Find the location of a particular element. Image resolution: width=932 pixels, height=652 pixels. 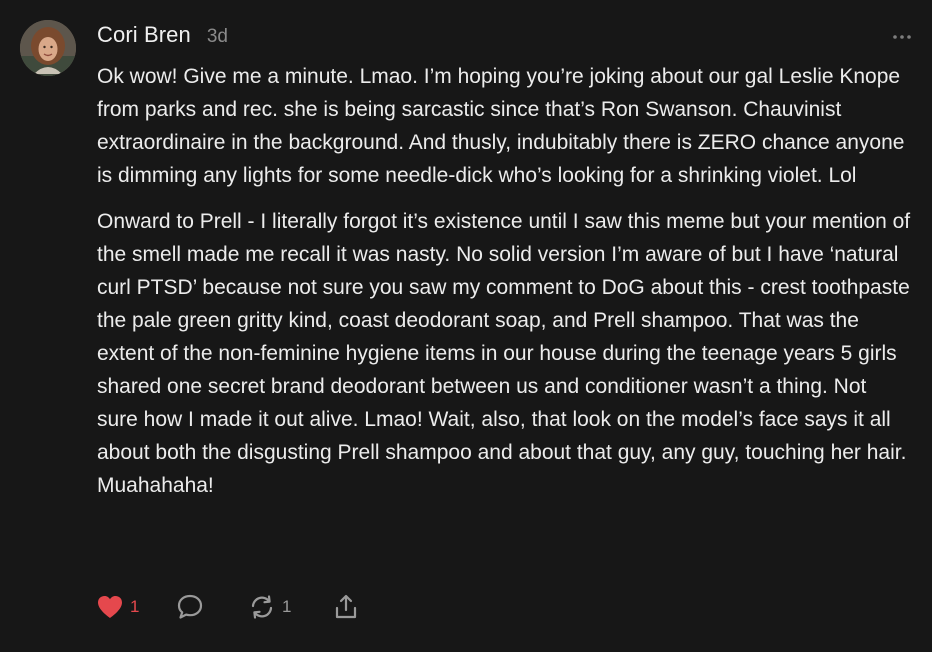

timestamp: 3d is located at coordinates (217, 37).